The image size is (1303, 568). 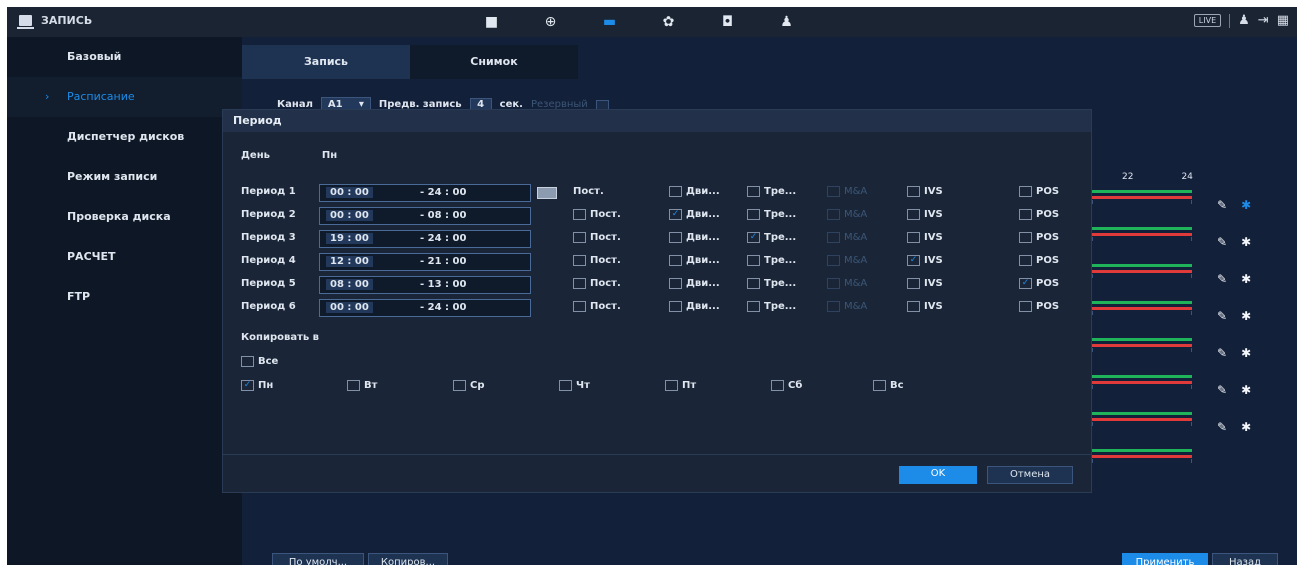 I want to click on copy-day-checkbox: Вт, so click(x=362, y=385).